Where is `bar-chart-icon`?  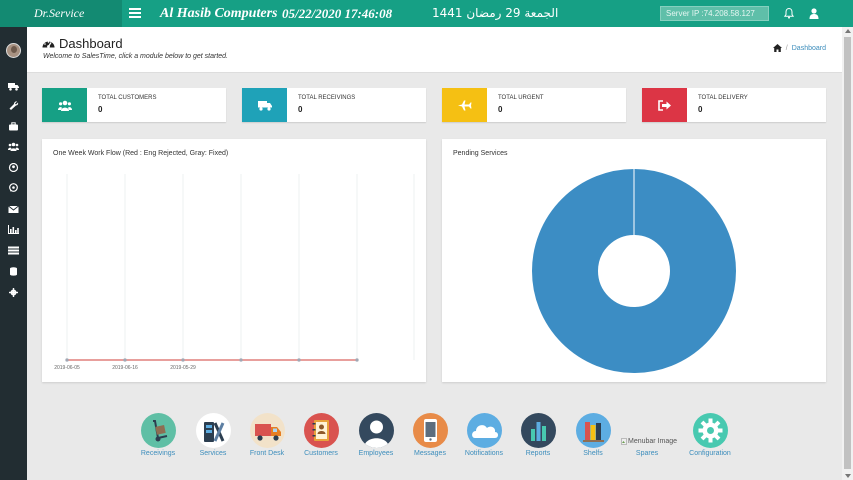
bar-chart-icon is located at coordinates (13, 229).